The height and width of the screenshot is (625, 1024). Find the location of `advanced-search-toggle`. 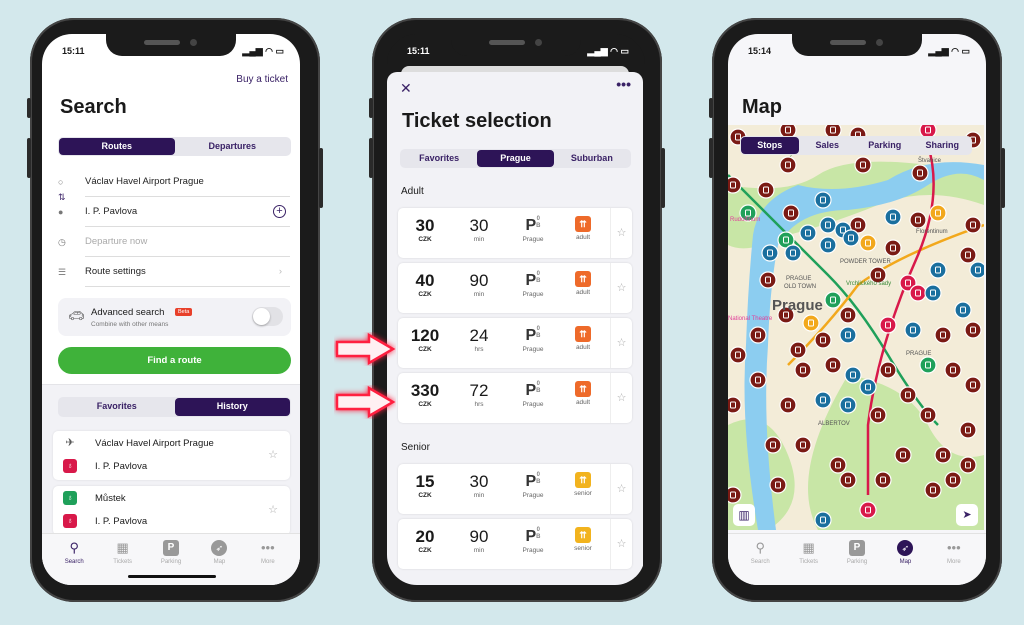

advanced-search-toggle is located at coordinates (267, 316).